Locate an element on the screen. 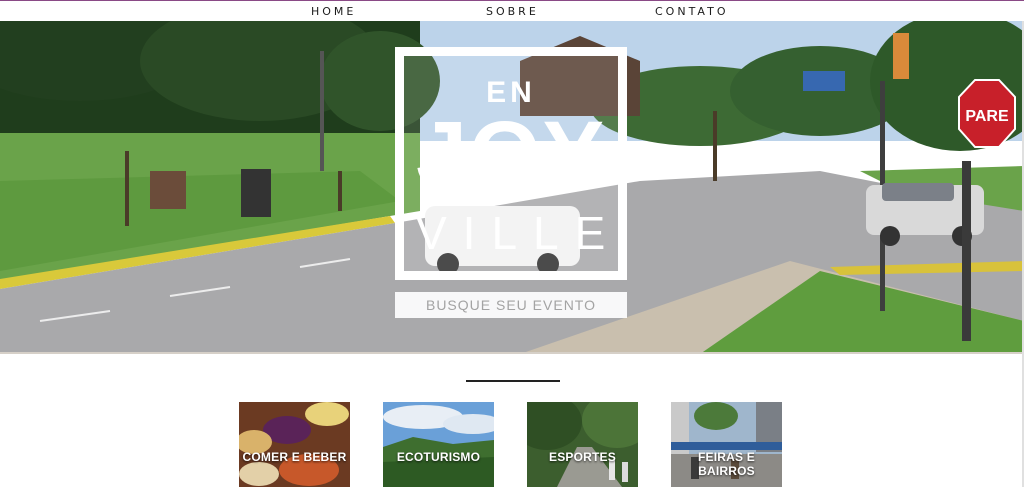 The height and width of the screenshot is (487, 1024). category-card-ecoturismo: ECOTURISMO is located at coordinates (438, 444).